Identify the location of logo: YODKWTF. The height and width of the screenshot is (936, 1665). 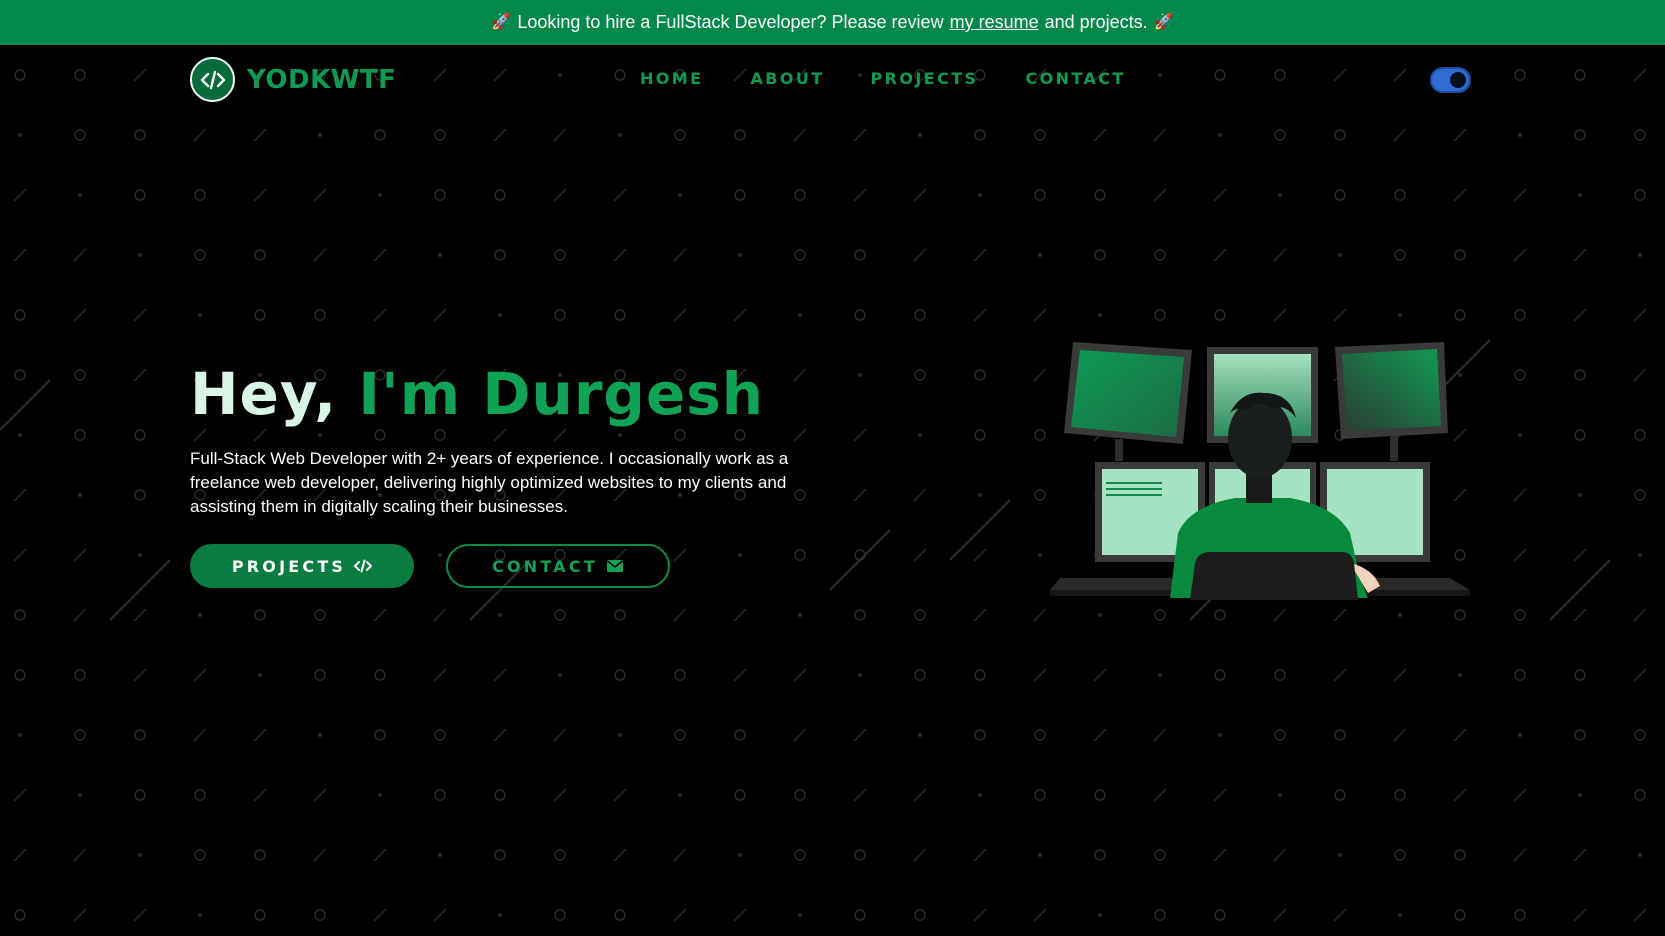
(293, 79).